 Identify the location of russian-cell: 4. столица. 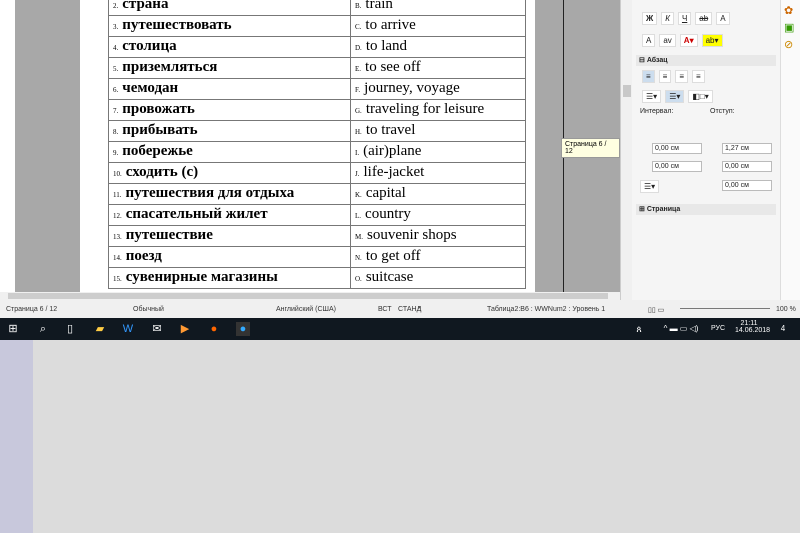
(229, 47).